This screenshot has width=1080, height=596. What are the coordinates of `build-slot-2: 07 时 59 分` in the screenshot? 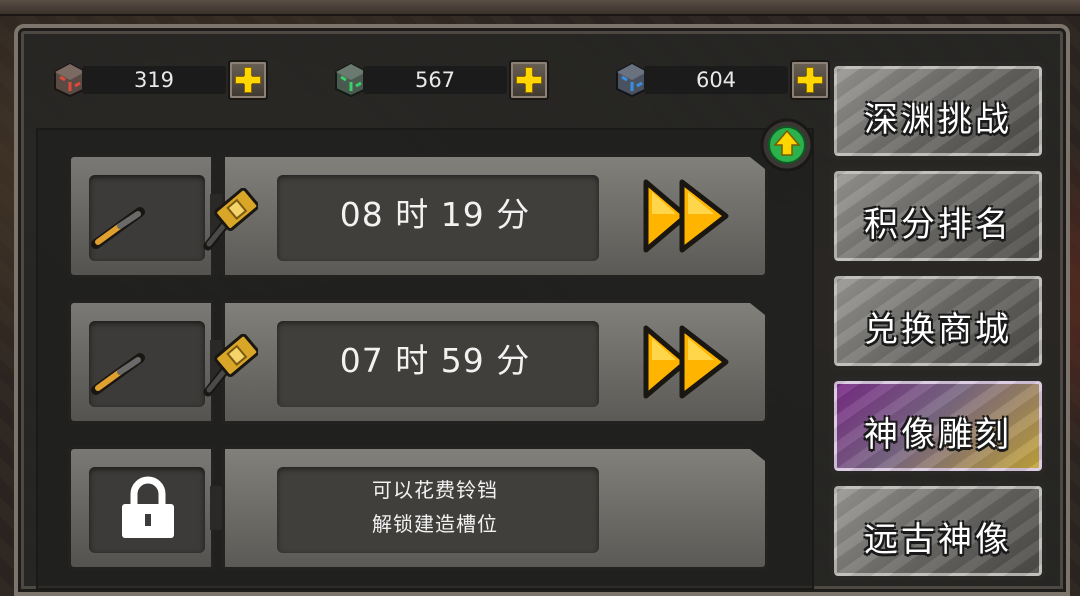 It's located at (418, 362).